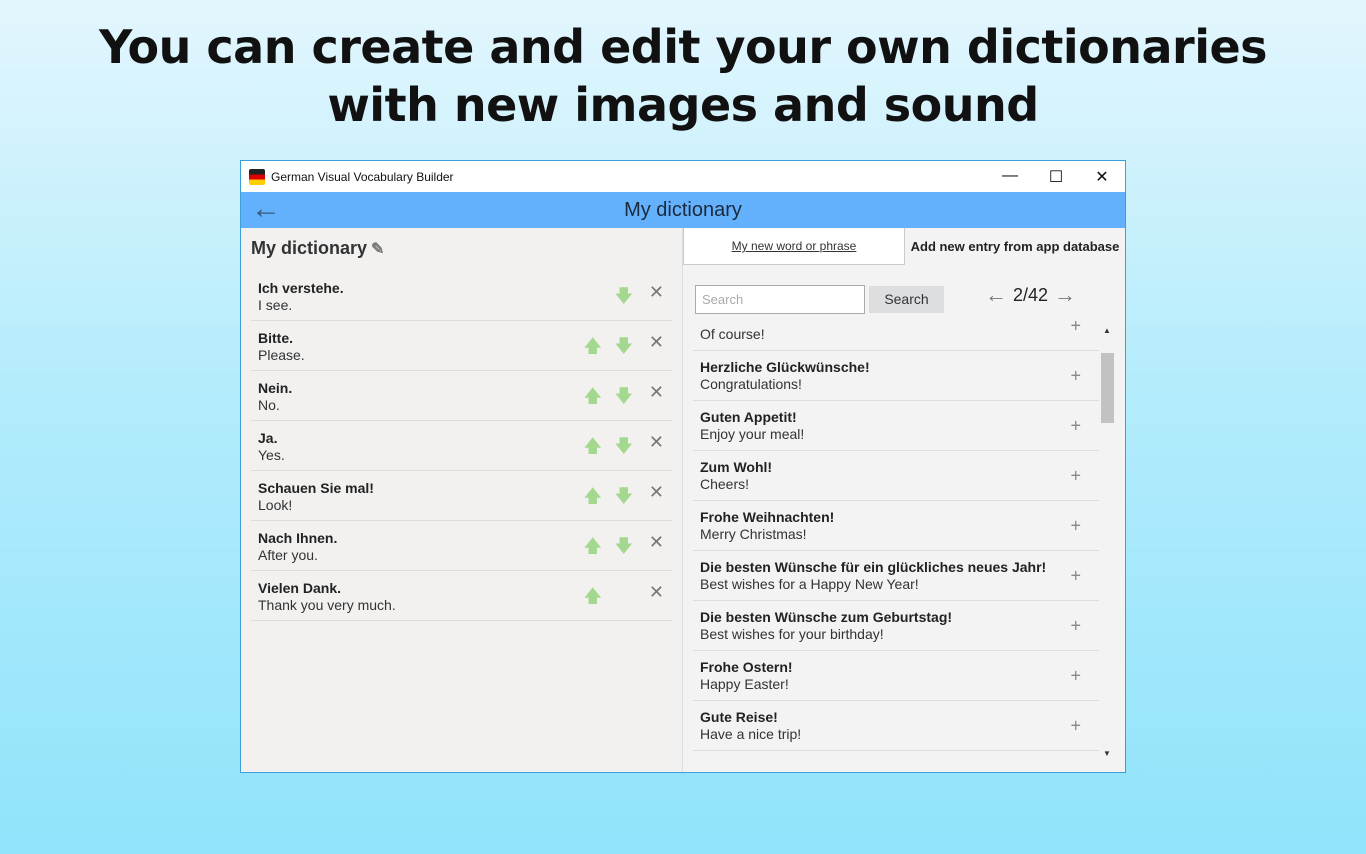  I want to click on entry-english: Congratulations!, so click(751, 384).